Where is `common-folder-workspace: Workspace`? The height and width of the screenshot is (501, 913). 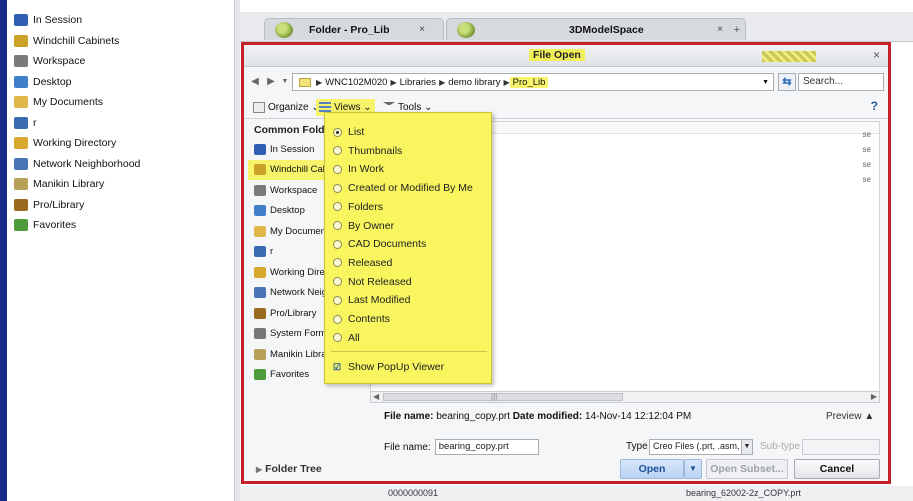
common-folder-workspace: Workspace is located at coordinates (290, 190).